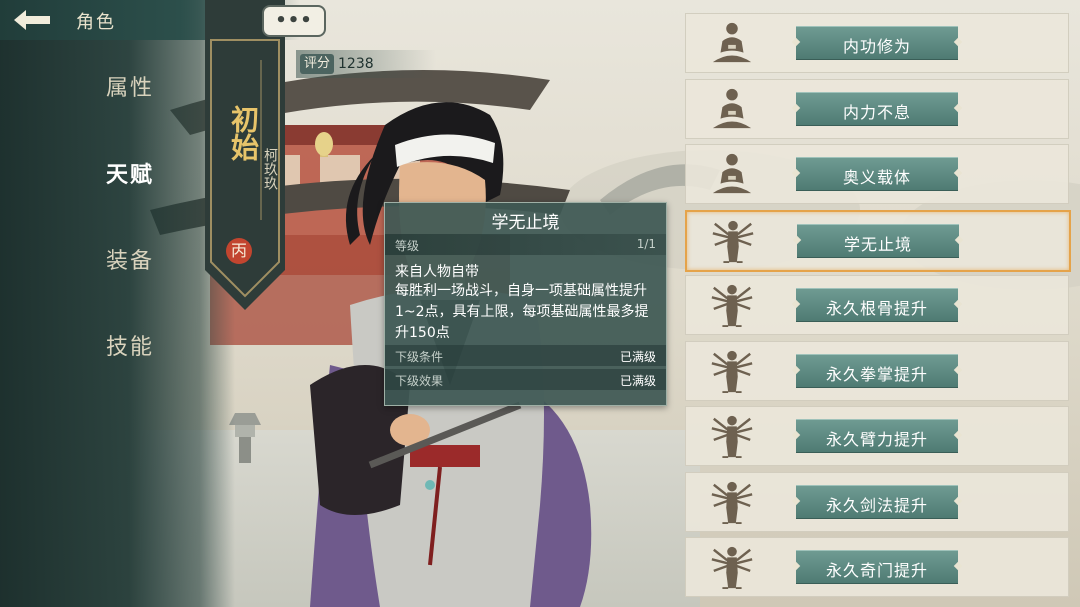 This screenshot has height=607, width=1080. I want to click on score-label: 评分, so click(317, 64).